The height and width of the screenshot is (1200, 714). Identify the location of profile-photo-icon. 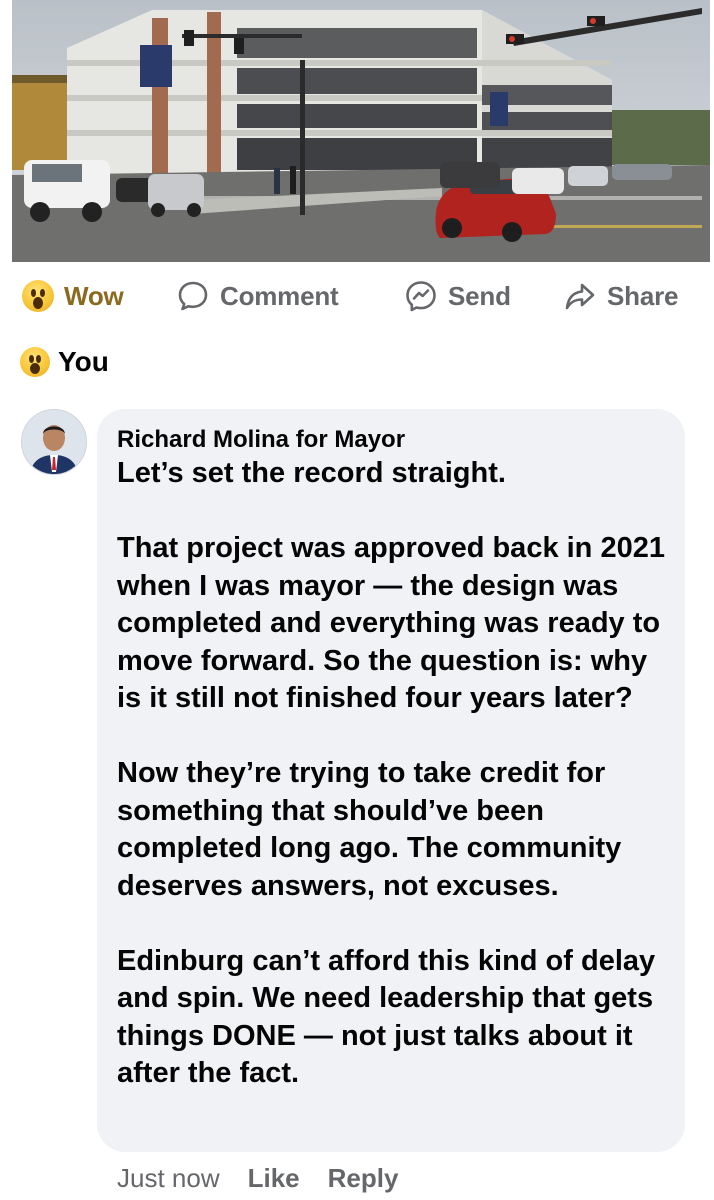
(54, 442).